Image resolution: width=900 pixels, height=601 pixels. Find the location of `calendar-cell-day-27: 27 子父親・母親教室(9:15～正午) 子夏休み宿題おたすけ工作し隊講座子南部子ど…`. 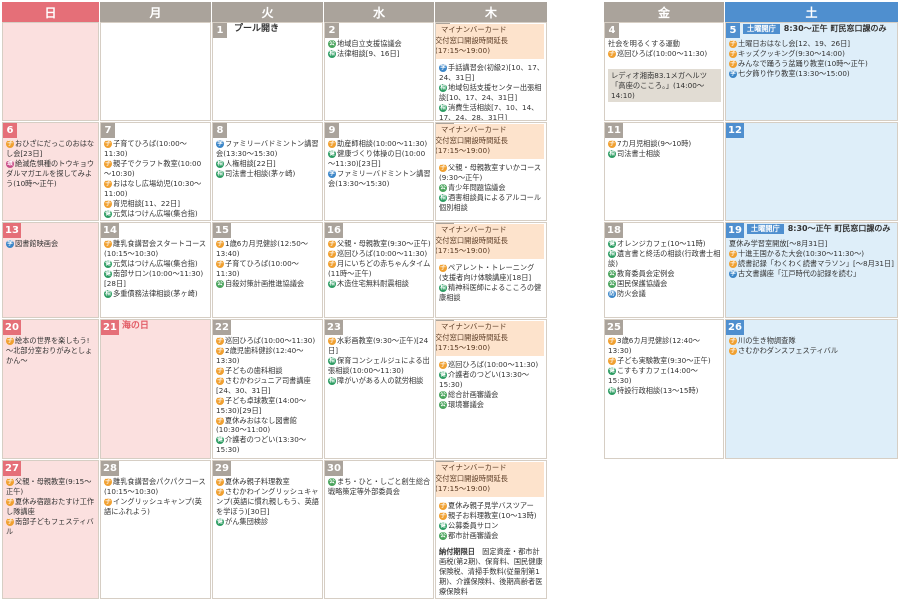

calendar-cell-day-27: 27 子父親・母親教室(9:15～正午) 子夏休み宿題おたすけ工作し隊講座子南部子ど… is located at coordinates (50, 529).